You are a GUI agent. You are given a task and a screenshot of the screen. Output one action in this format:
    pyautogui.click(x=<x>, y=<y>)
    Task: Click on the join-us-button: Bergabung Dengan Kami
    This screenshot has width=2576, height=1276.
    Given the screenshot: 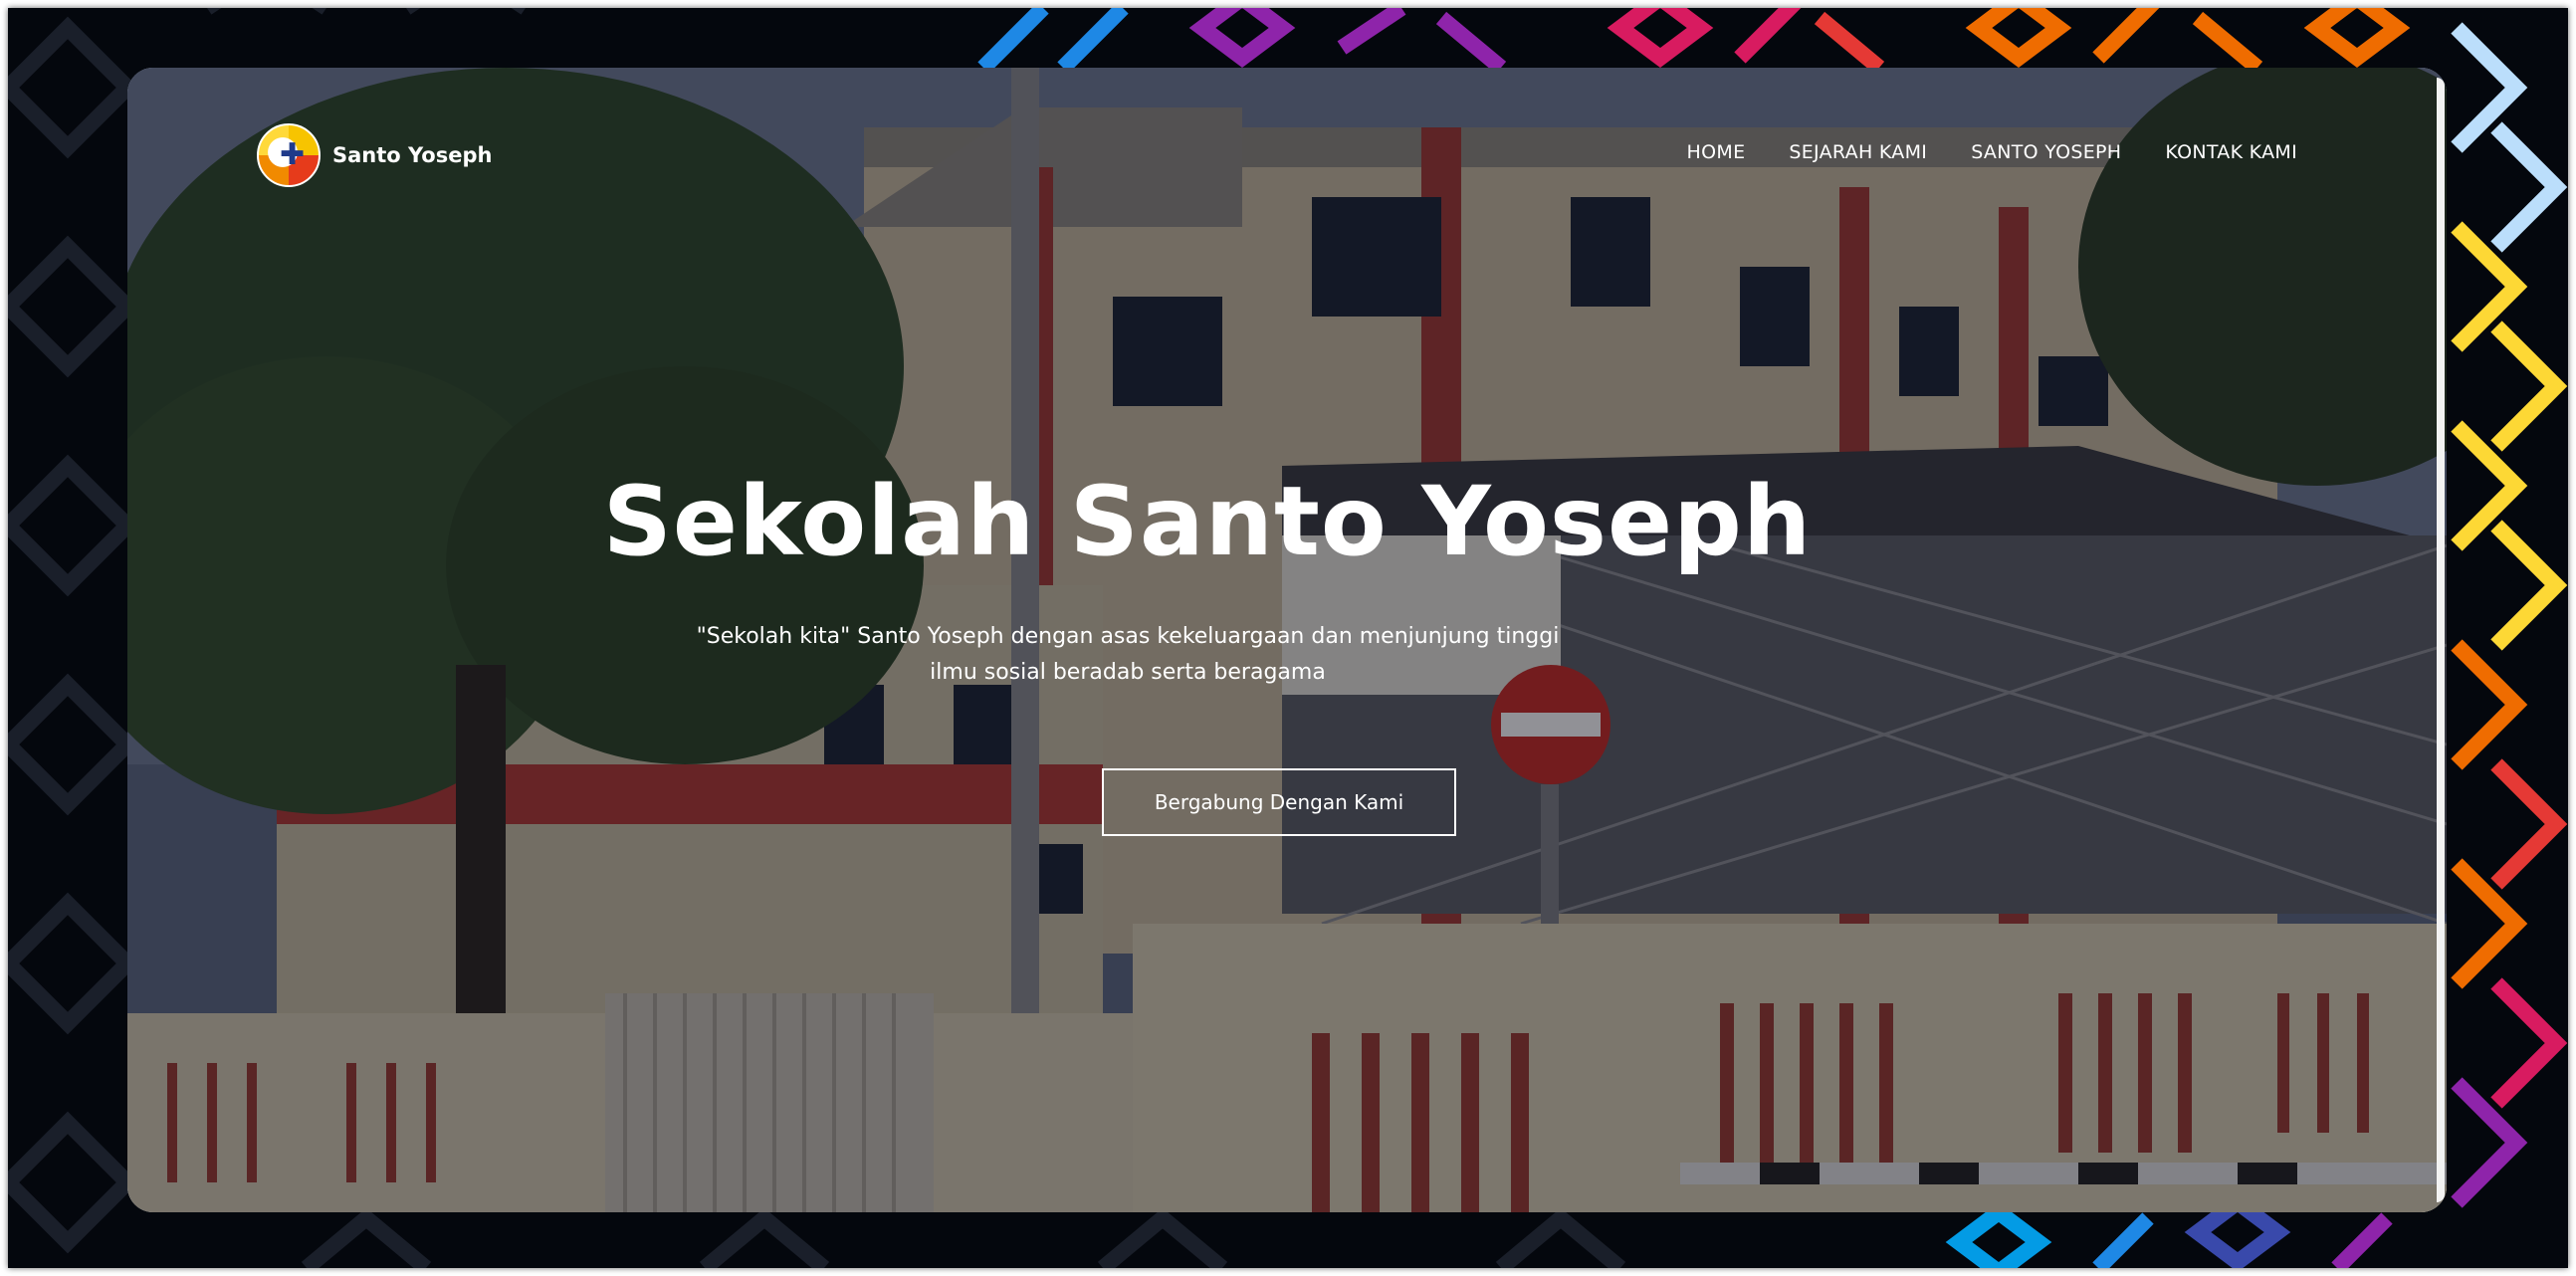 What is the action you would take?
    pyautogui.click(x=1279, y=802)
    